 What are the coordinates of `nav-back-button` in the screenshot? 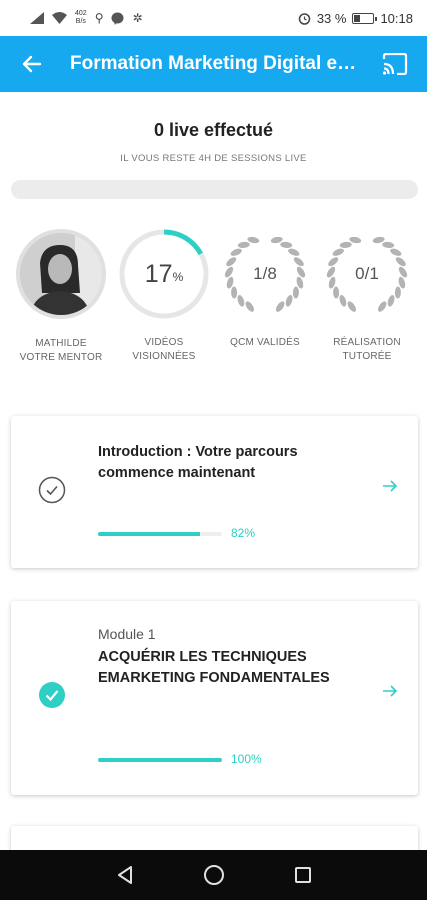 It's located at (125, 875).